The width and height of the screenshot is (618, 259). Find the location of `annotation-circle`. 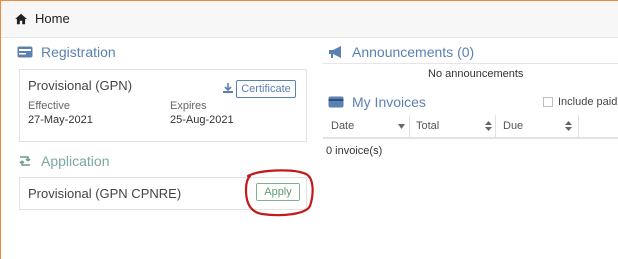

annotation-circle is located at coordinates (279, 193).